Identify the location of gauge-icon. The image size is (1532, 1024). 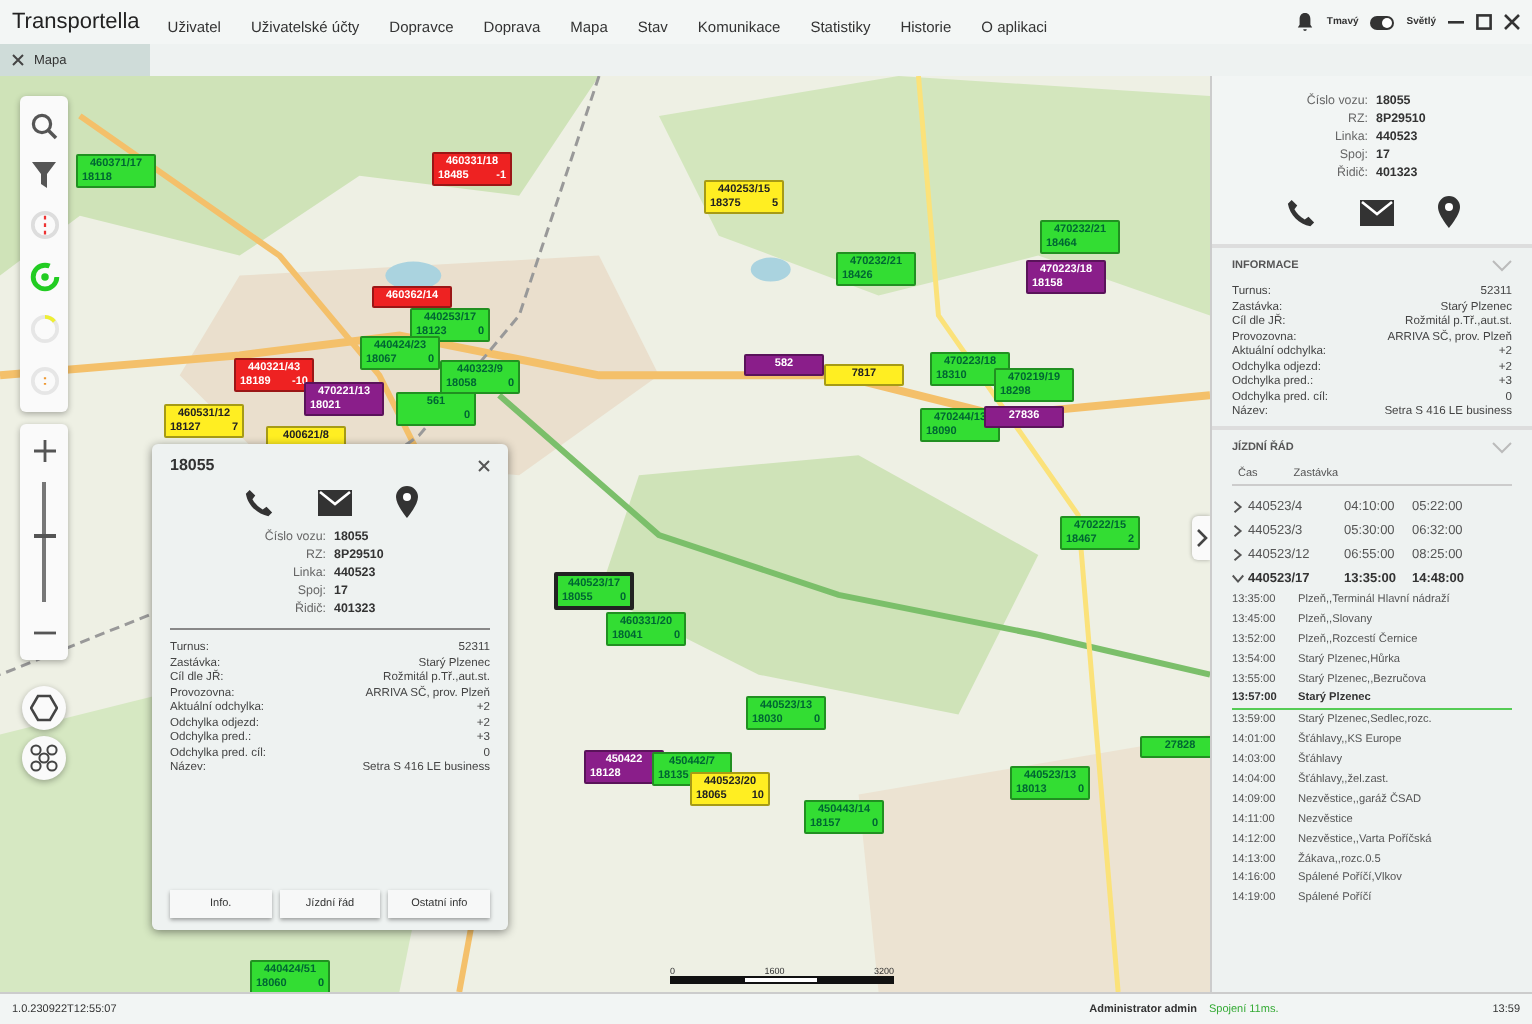
(44, 225).